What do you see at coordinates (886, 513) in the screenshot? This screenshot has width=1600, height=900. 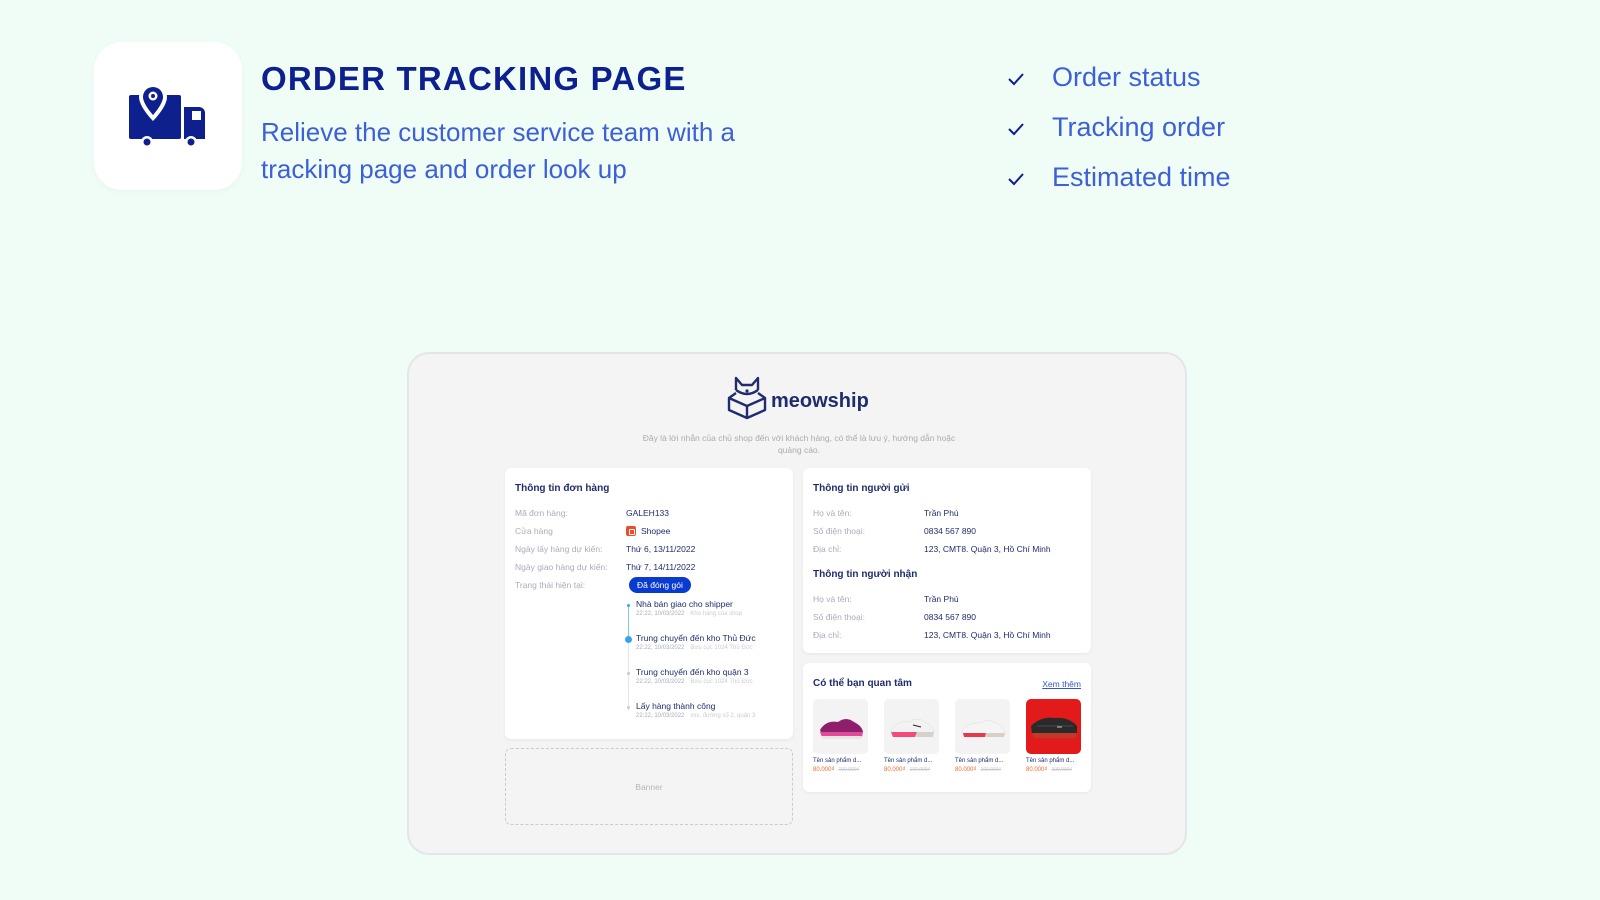 I see `sender-name-row: Họ và tên: Trần Phú` at bounding box center [886, 513].